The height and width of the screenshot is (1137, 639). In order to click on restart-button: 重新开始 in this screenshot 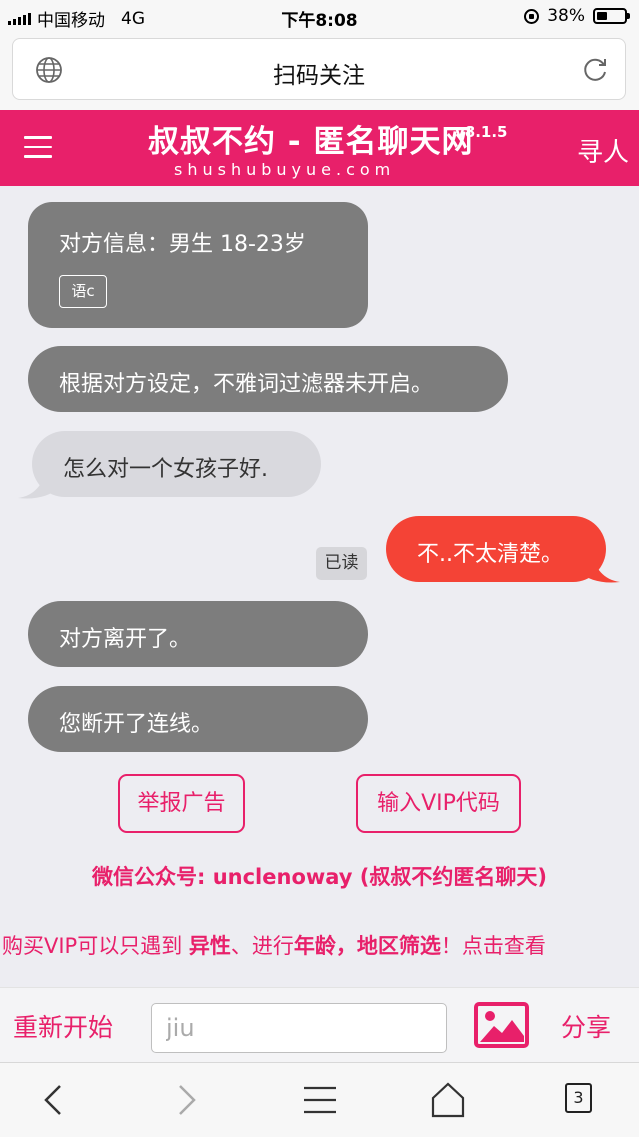, I will do `click(63, 1026)`.